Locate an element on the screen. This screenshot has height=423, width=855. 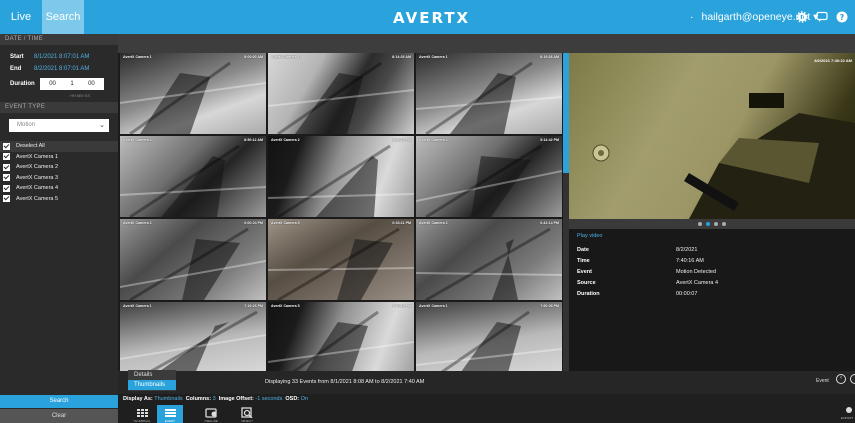
grid-icon is located at coordinates (142, 413).